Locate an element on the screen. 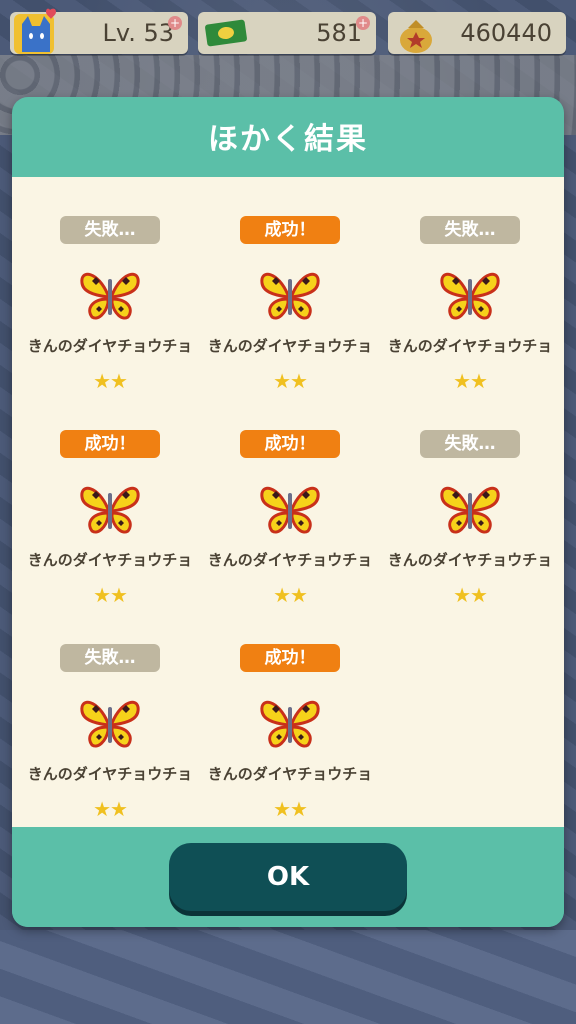 The width and height of the screenshot is (576, 1024). background-floor is located at coordinates (288, 977).